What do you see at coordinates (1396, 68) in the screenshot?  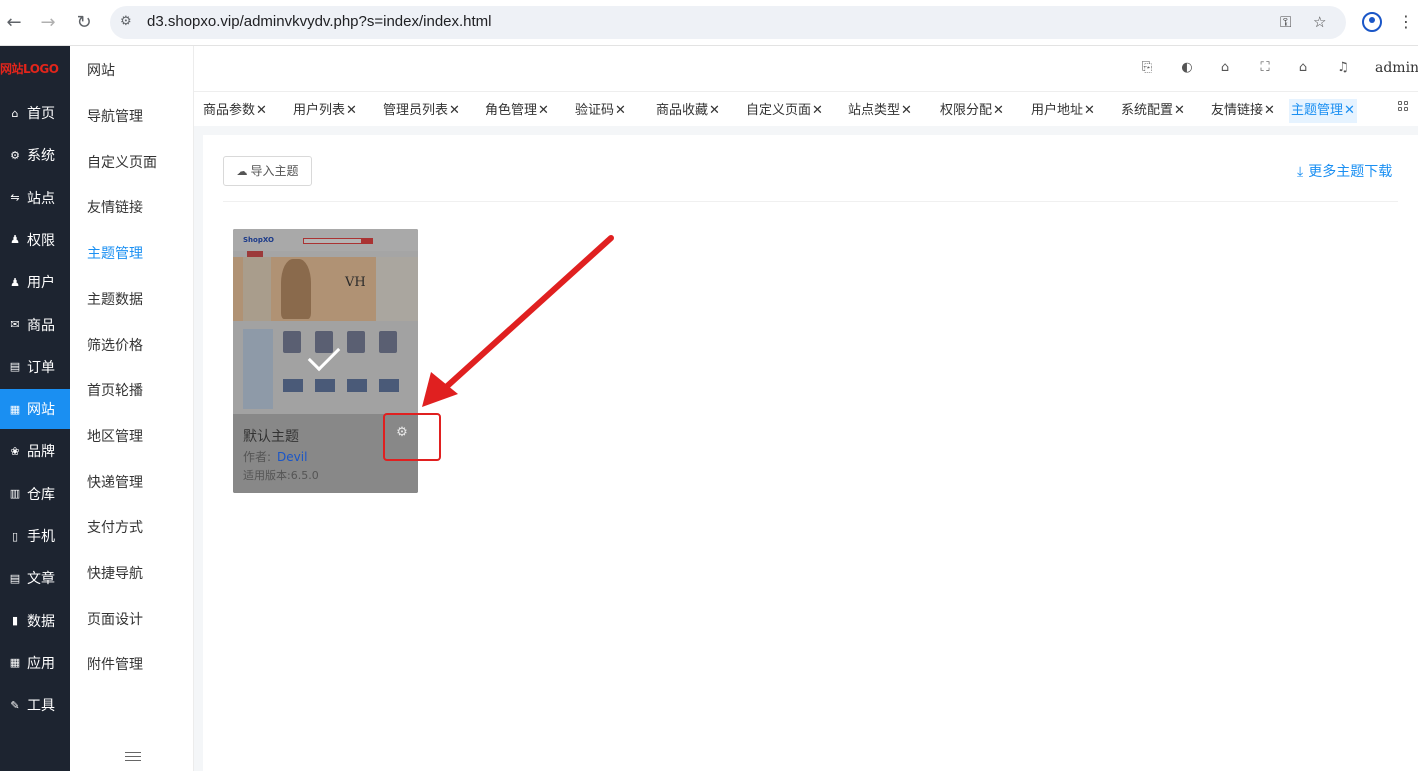 I see `admin-user: admin` at bounding box center [1396, 68].